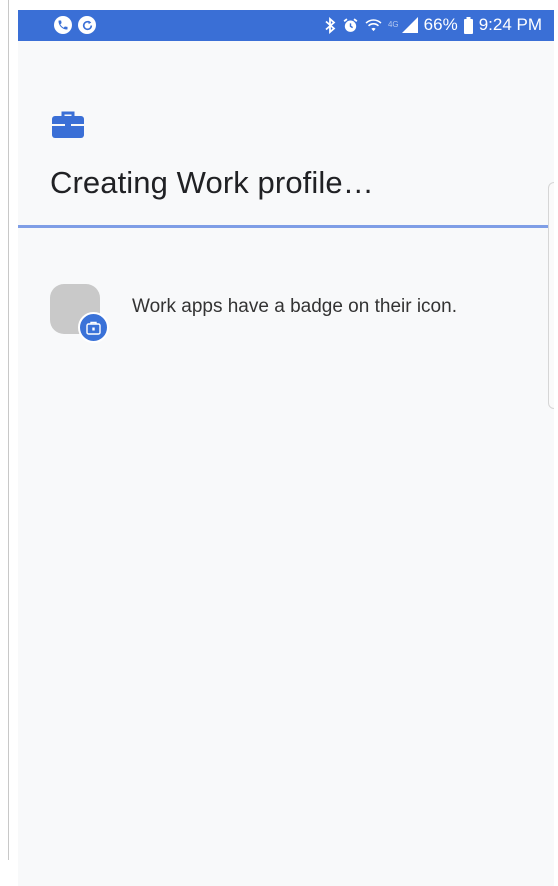 This screenshot has height=886, width=558. What do you see at coordinates (440, 24) in the screenshot?
I see `battery-percent: 66%` at bounding box center [440, 24].